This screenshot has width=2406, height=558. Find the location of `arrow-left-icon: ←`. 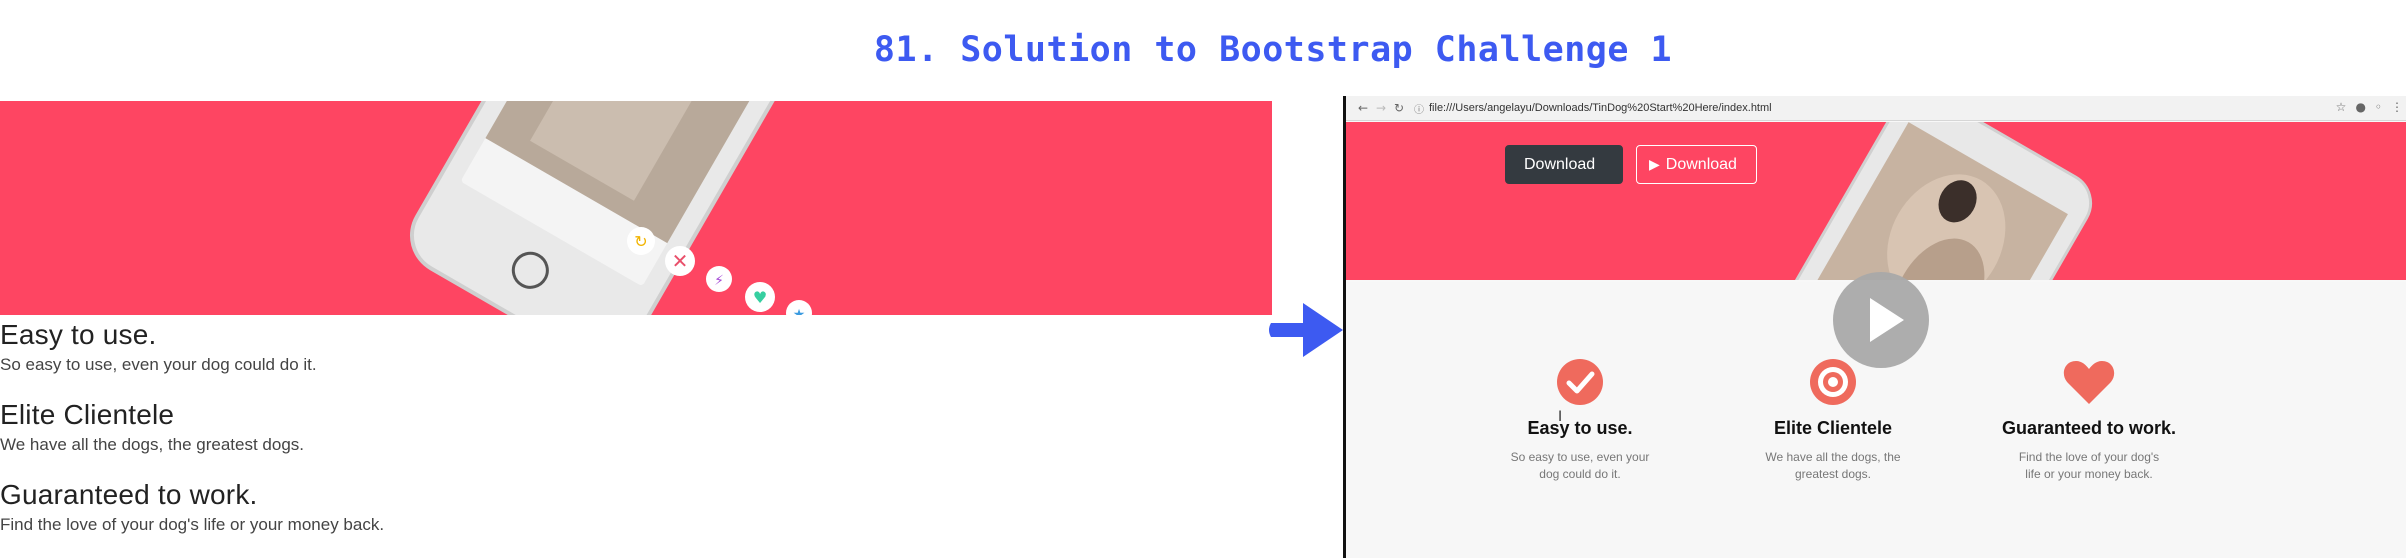

arrow-left-icon: ← is located at coordinates (1363, 108).